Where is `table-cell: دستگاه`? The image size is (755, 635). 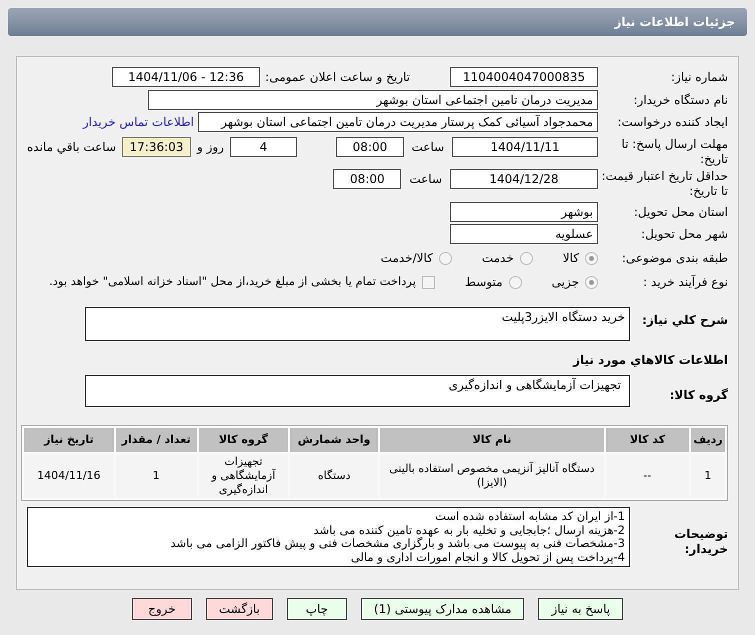 table-cell: دستگاه is located at coordinates (334, 476).